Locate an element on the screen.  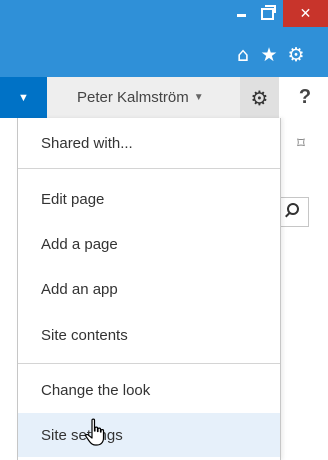
maximize-button is located at coordinates (267, 13).